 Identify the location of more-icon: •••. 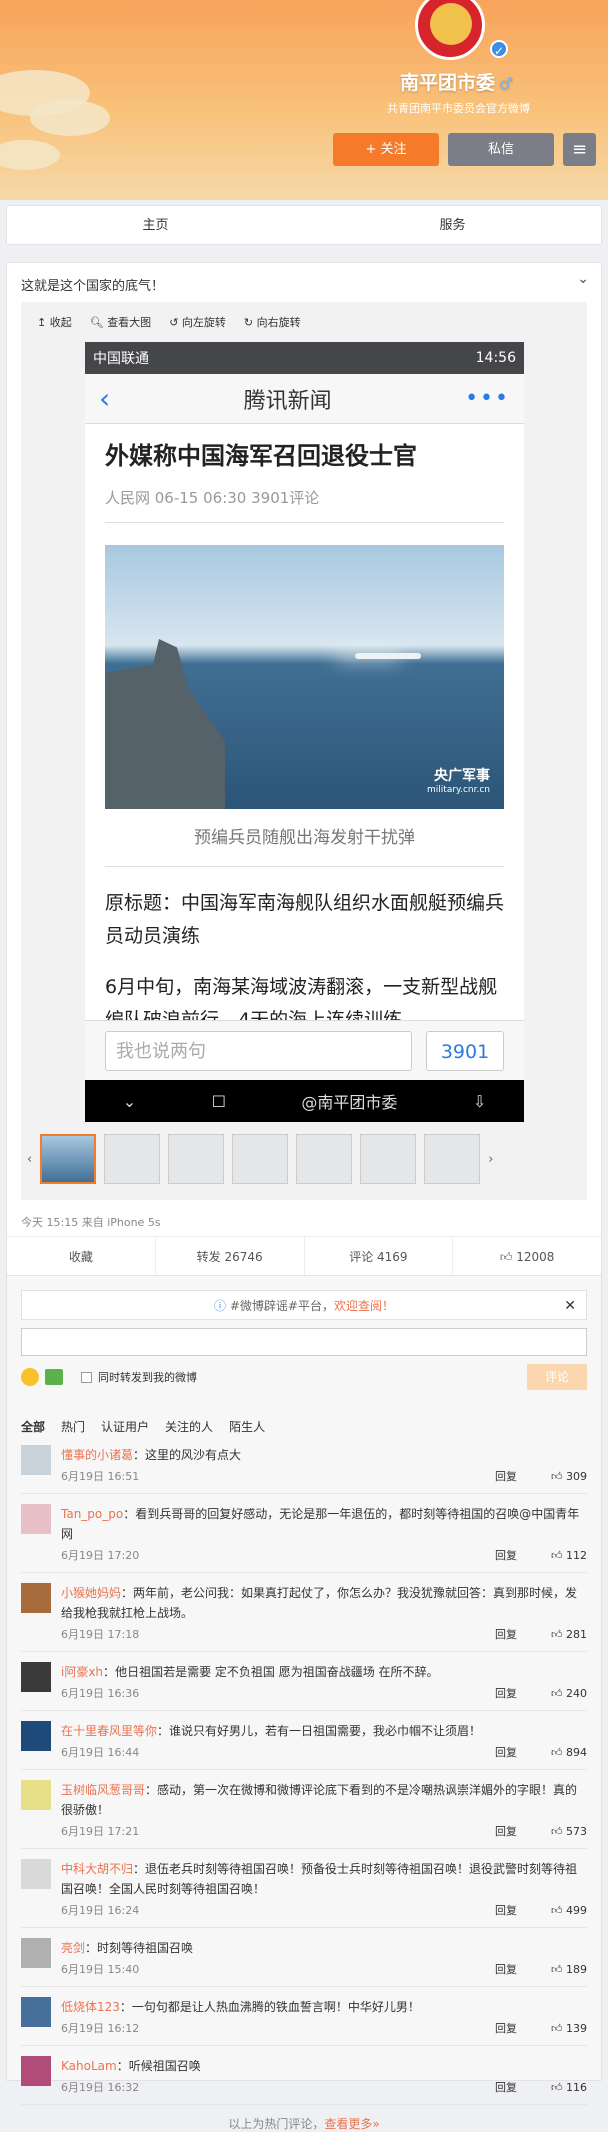
(487, 398).